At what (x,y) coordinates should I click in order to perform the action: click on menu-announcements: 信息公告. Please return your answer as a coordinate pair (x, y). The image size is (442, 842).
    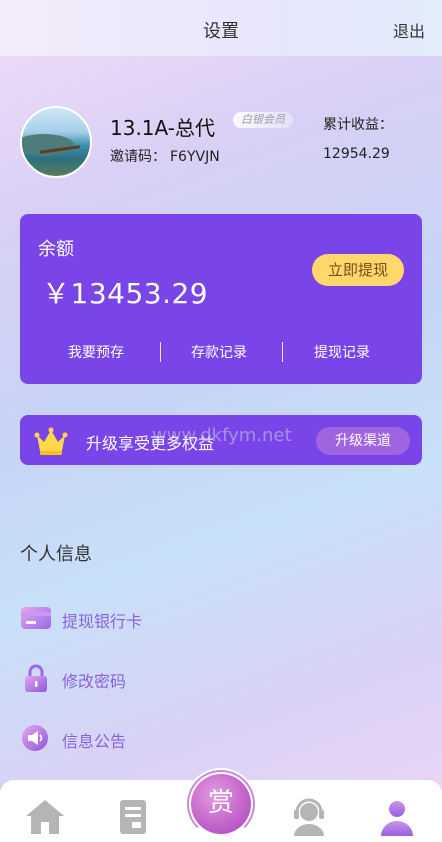
    Looking at the image, I should click on (220, 739).